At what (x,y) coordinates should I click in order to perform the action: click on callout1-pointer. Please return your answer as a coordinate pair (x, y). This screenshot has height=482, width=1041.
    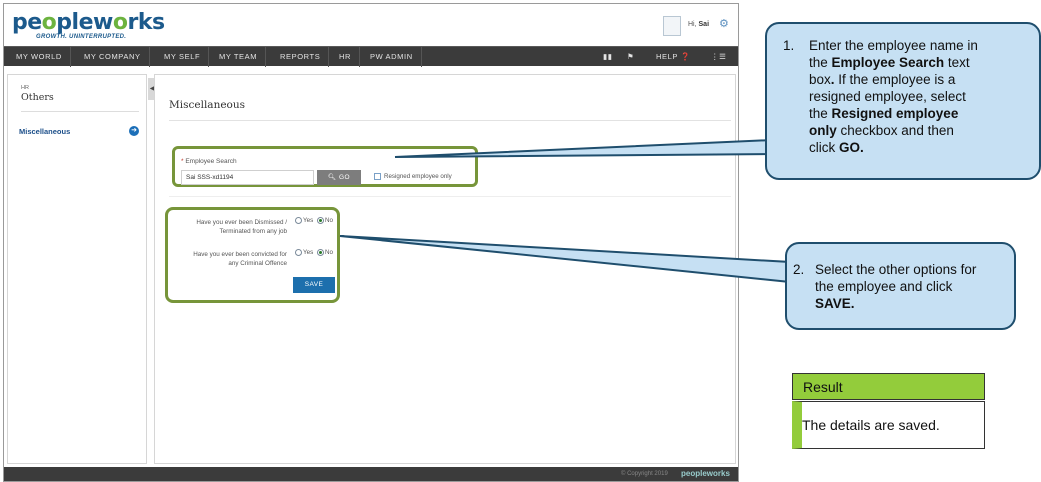
    Looking at the image, I should click on (583, 148).